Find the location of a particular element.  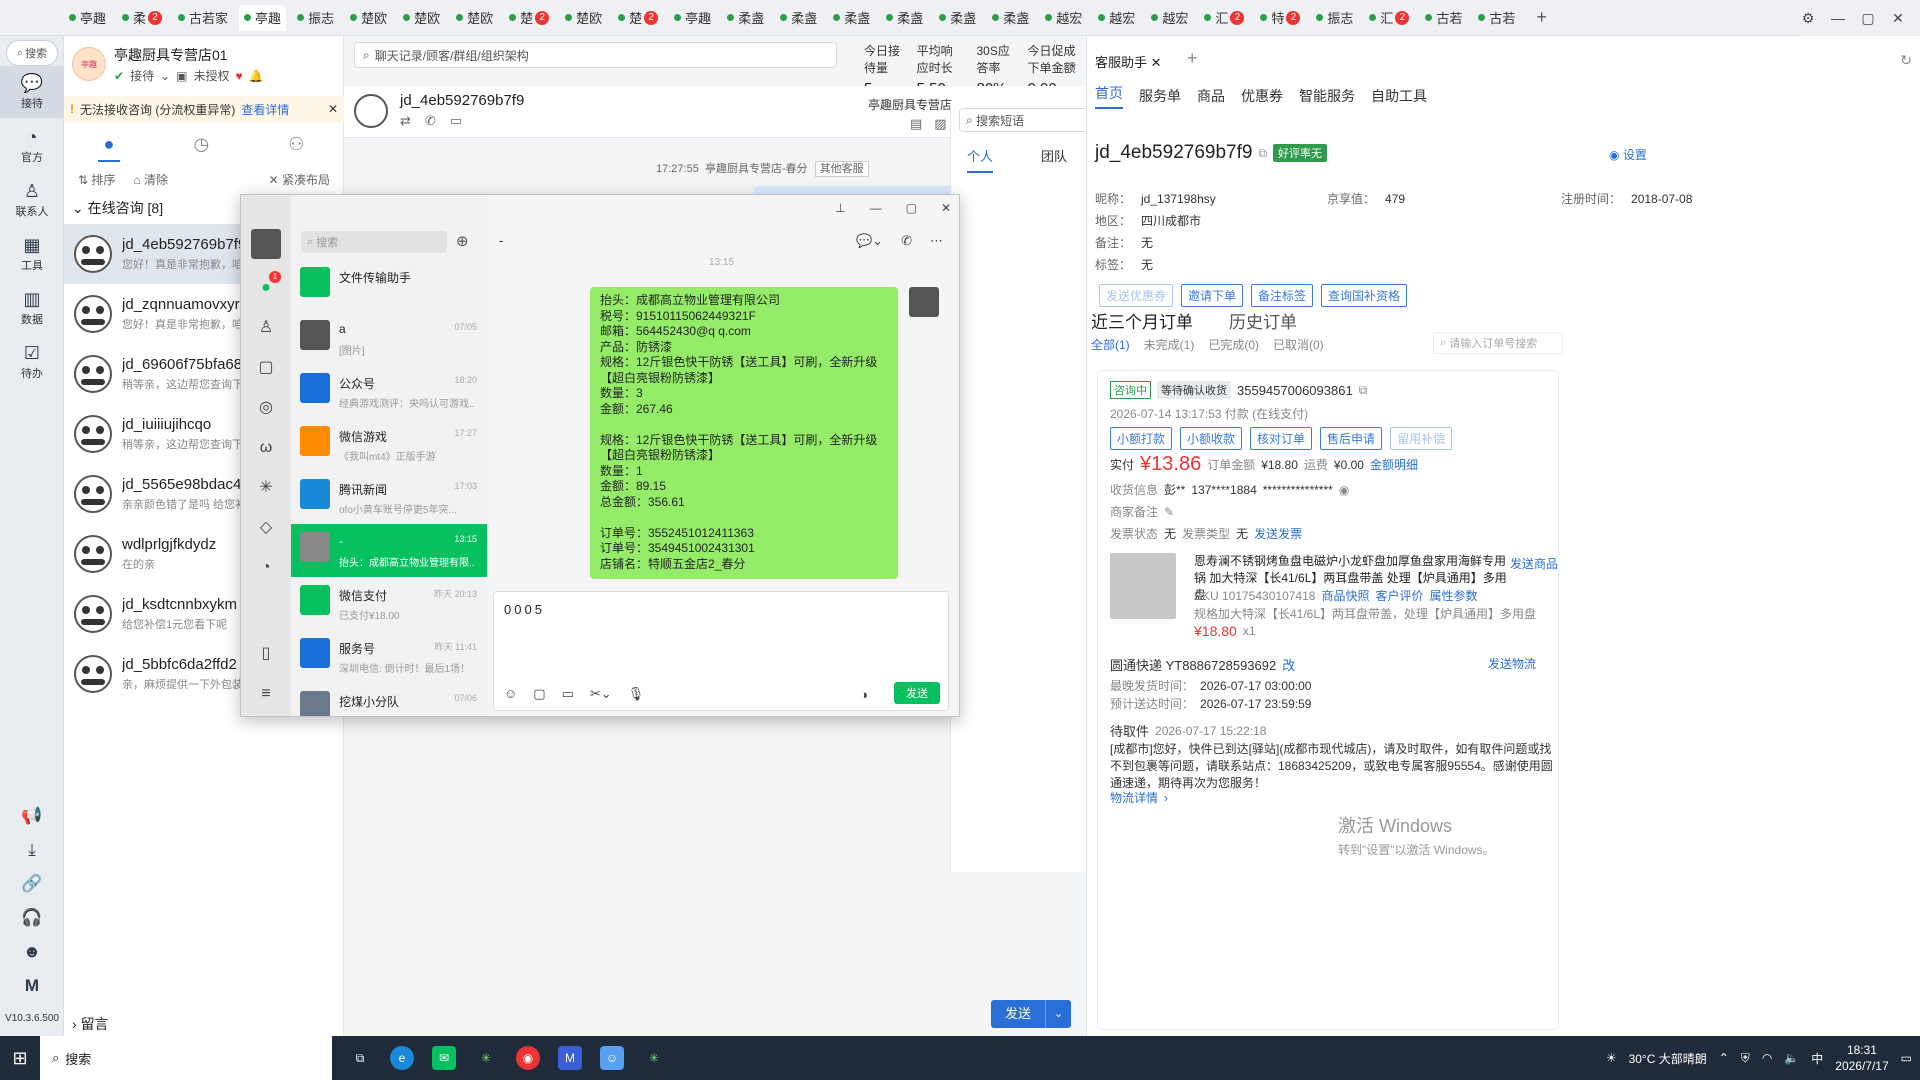

send-options-chevron-icon: ⌄ is located at coordinates (1058, 1014).